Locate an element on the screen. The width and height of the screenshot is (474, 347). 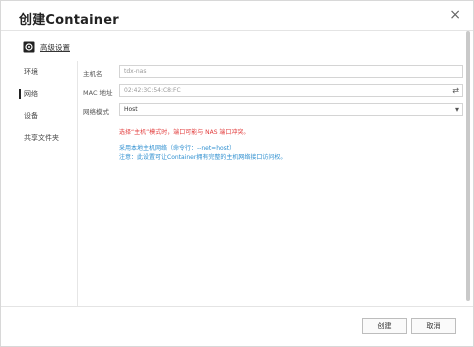
netmode-select: Host ▾ is located at coordinates (291, 109).